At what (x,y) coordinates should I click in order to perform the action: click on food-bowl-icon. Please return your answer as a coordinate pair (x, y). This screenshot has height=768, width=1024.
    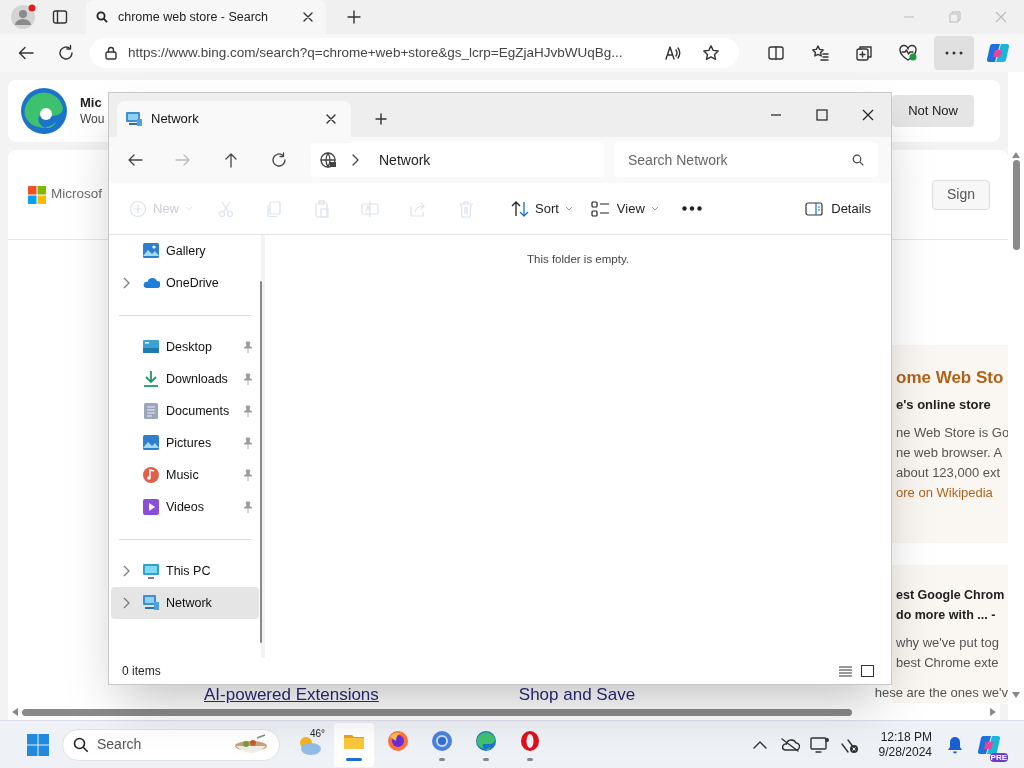
    Looking at the image, I should click on (251, 744).